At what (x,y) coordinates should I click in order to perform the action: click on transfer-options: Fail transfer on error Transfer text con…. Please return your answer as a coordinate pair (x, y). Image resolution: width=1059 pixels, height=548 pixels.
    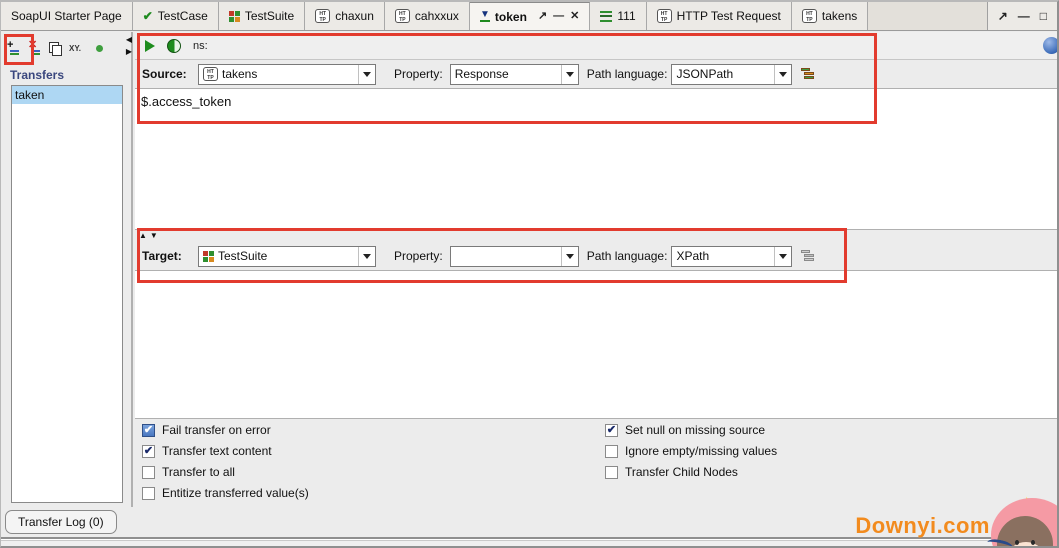
    Looking at the image, I should click on (596, 463).